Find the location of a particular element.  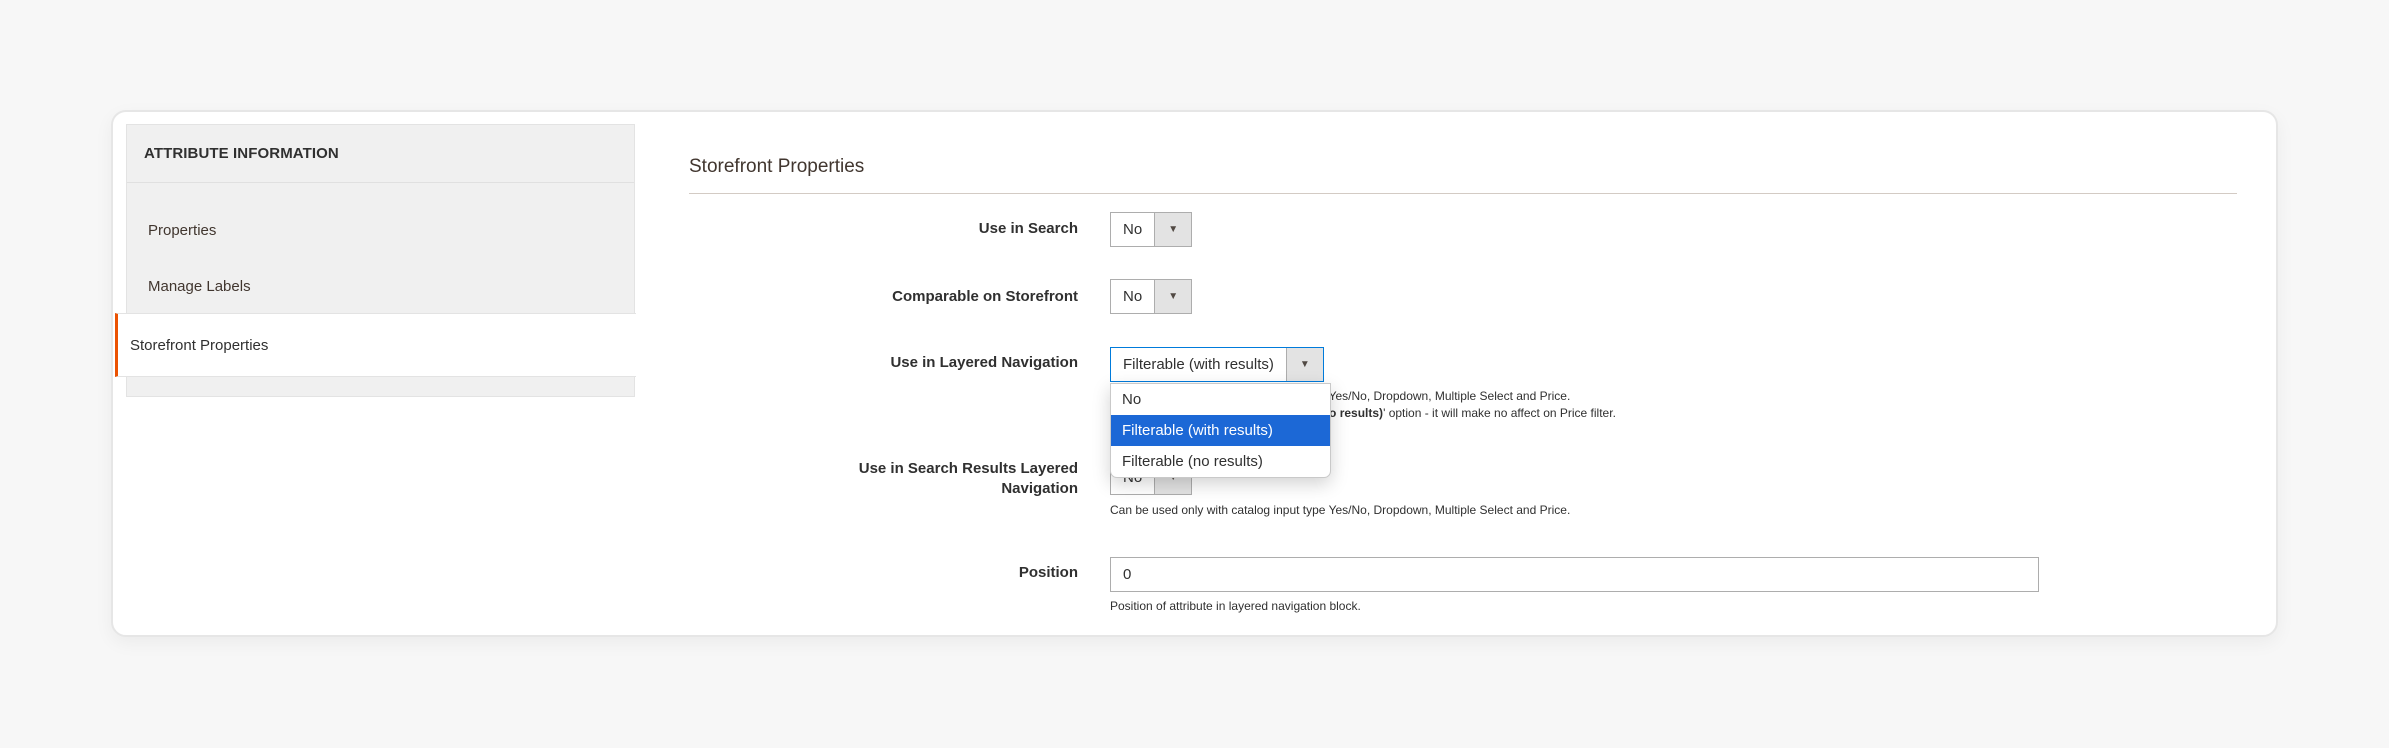

use-in-layered-navigation-select: Filterable (with results) ▼ is located at coordinates (1217, 364).